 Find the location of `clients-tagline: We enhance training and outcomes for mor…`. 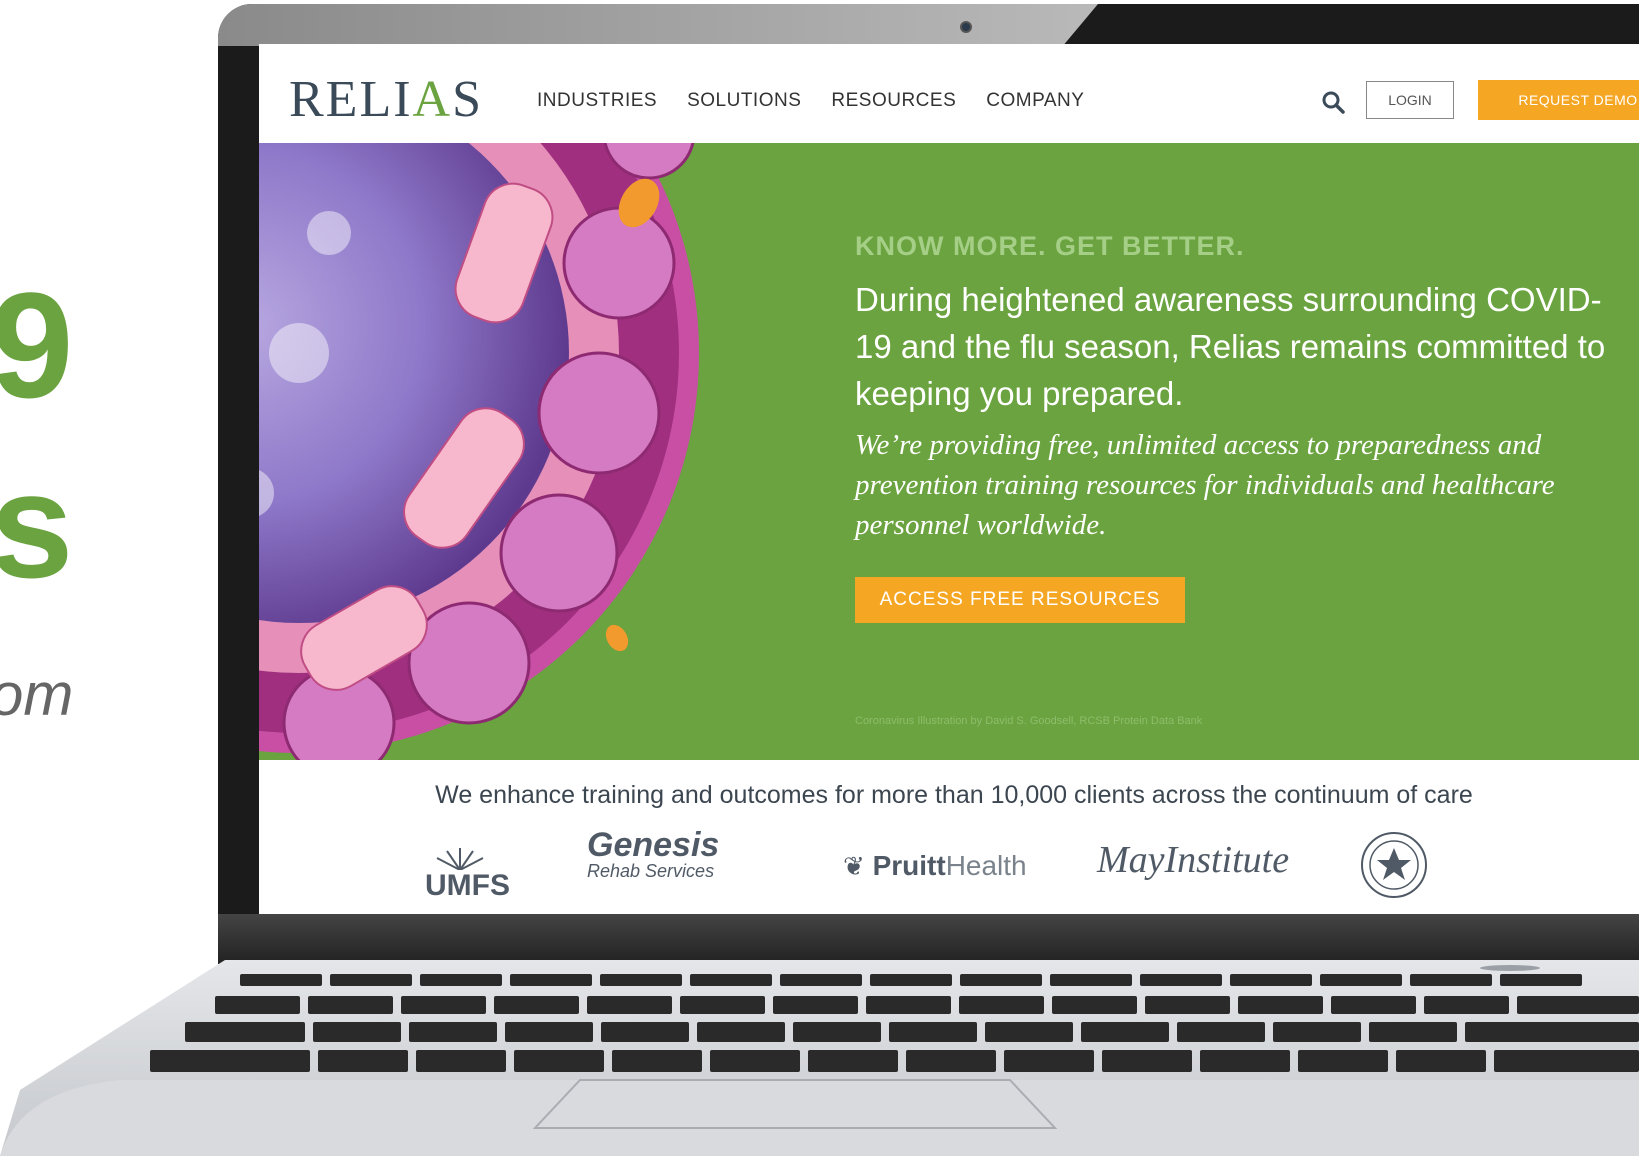

clients-tagline: We enhance training and outcomes for mor… is located at coordinates (954, 795).